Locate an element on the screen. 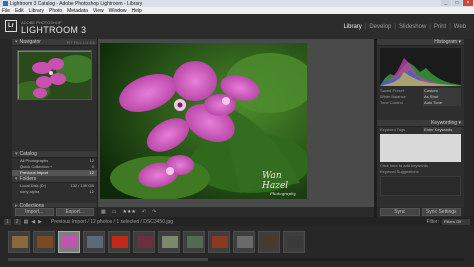 Image resolution: width=474 pixels, height=267 pixels. watermark-name: Wan Hazel is located at coordinates (275, 181).